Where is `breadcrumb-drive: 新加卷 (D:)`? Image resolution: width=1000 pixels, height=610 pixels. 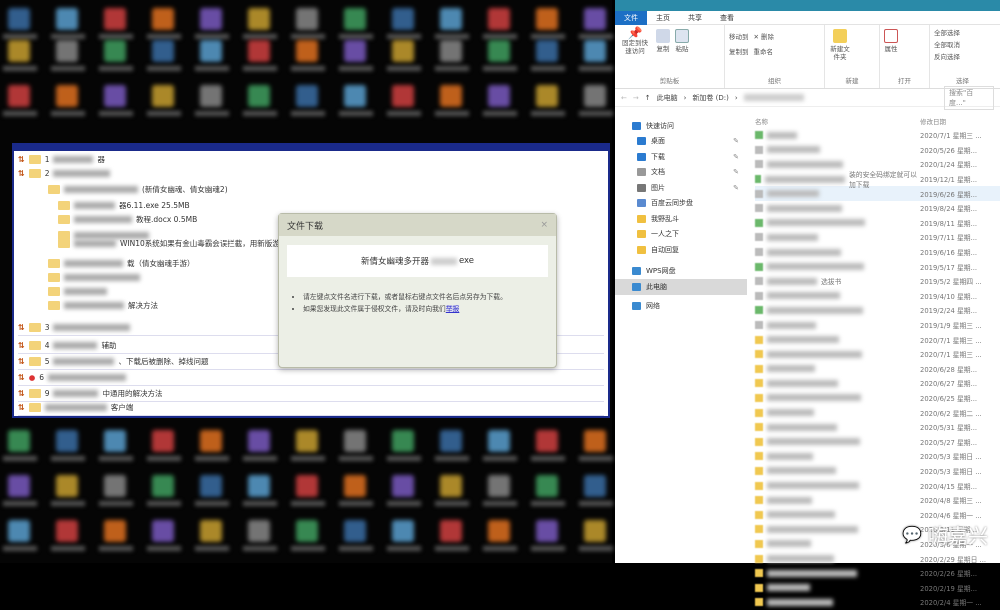 breadcrumb-drive: 新加卷 (D:) is located at coordinates (710, 98).